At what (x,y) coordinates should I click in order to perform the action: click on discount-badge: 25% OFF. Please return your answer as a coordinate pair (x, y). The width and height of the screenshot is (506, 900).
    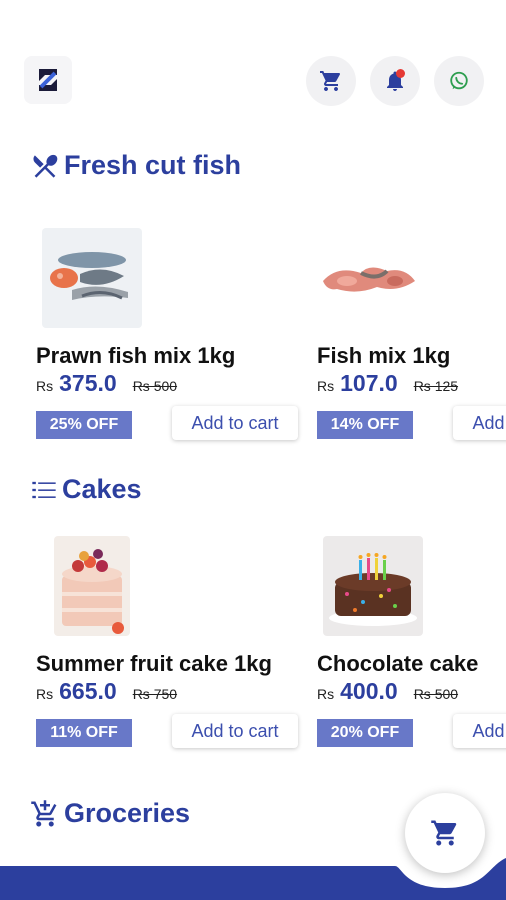
    Looking at the image, I should click on (84, 425).